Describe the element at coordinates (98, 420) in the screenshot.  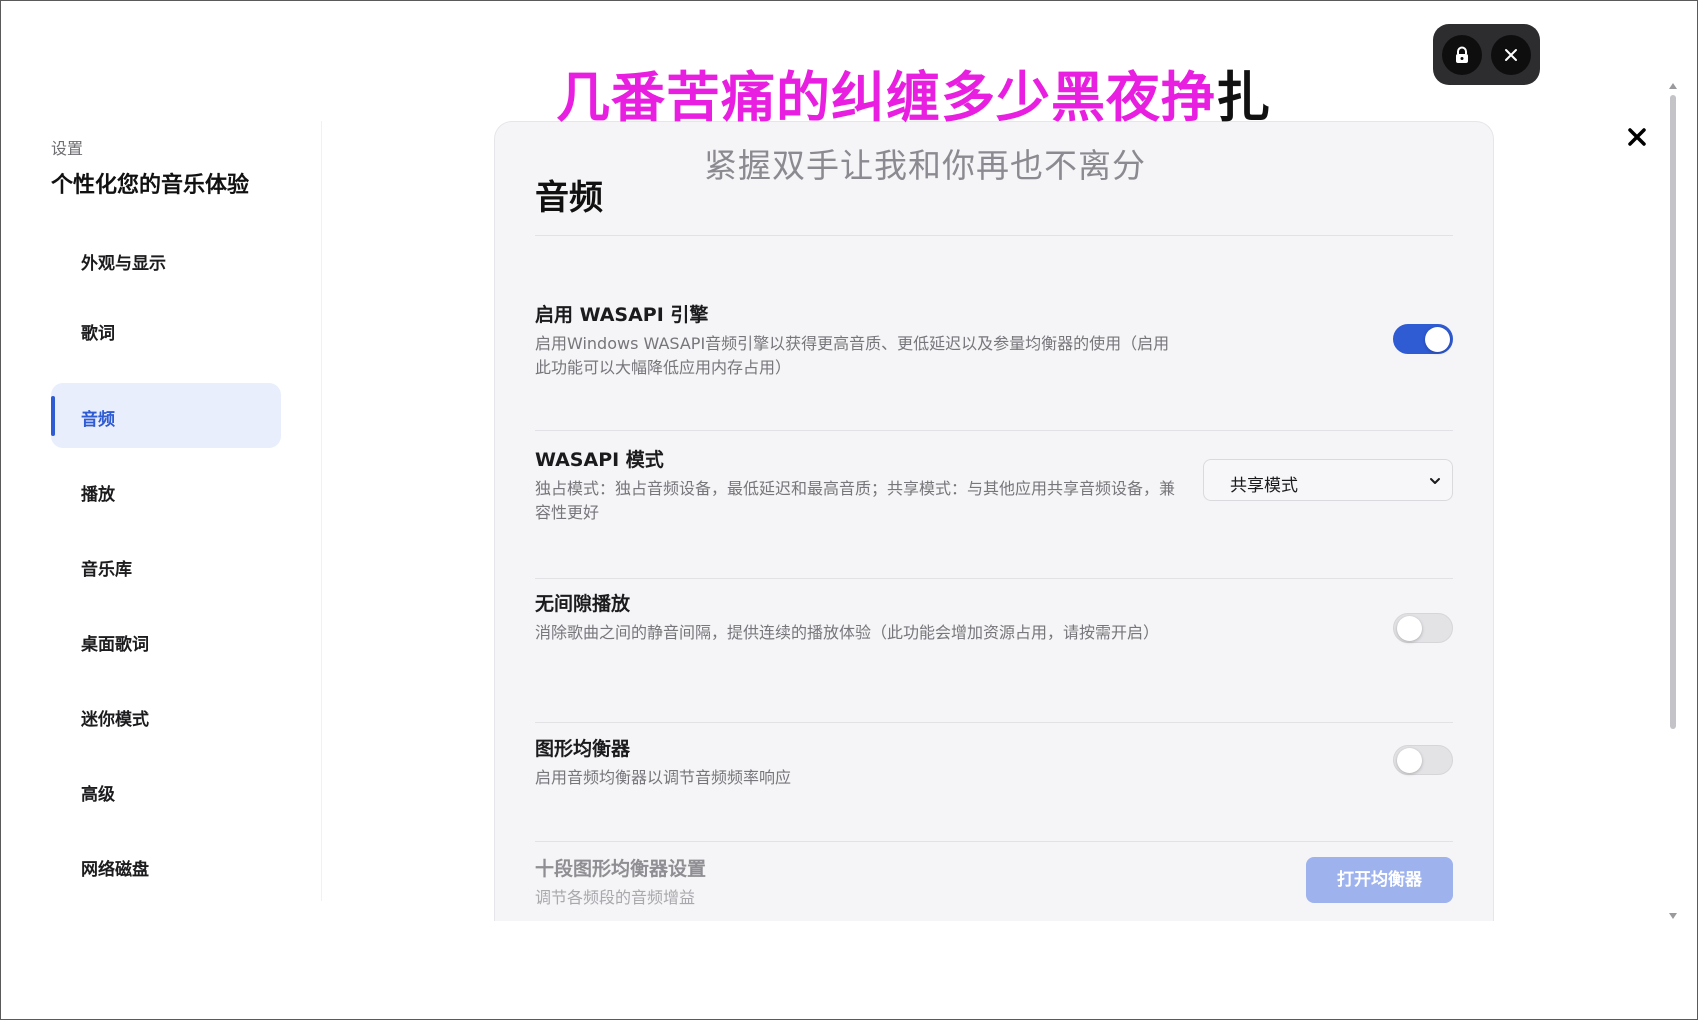
I see `sidebar-item-label: 音频` at that location.